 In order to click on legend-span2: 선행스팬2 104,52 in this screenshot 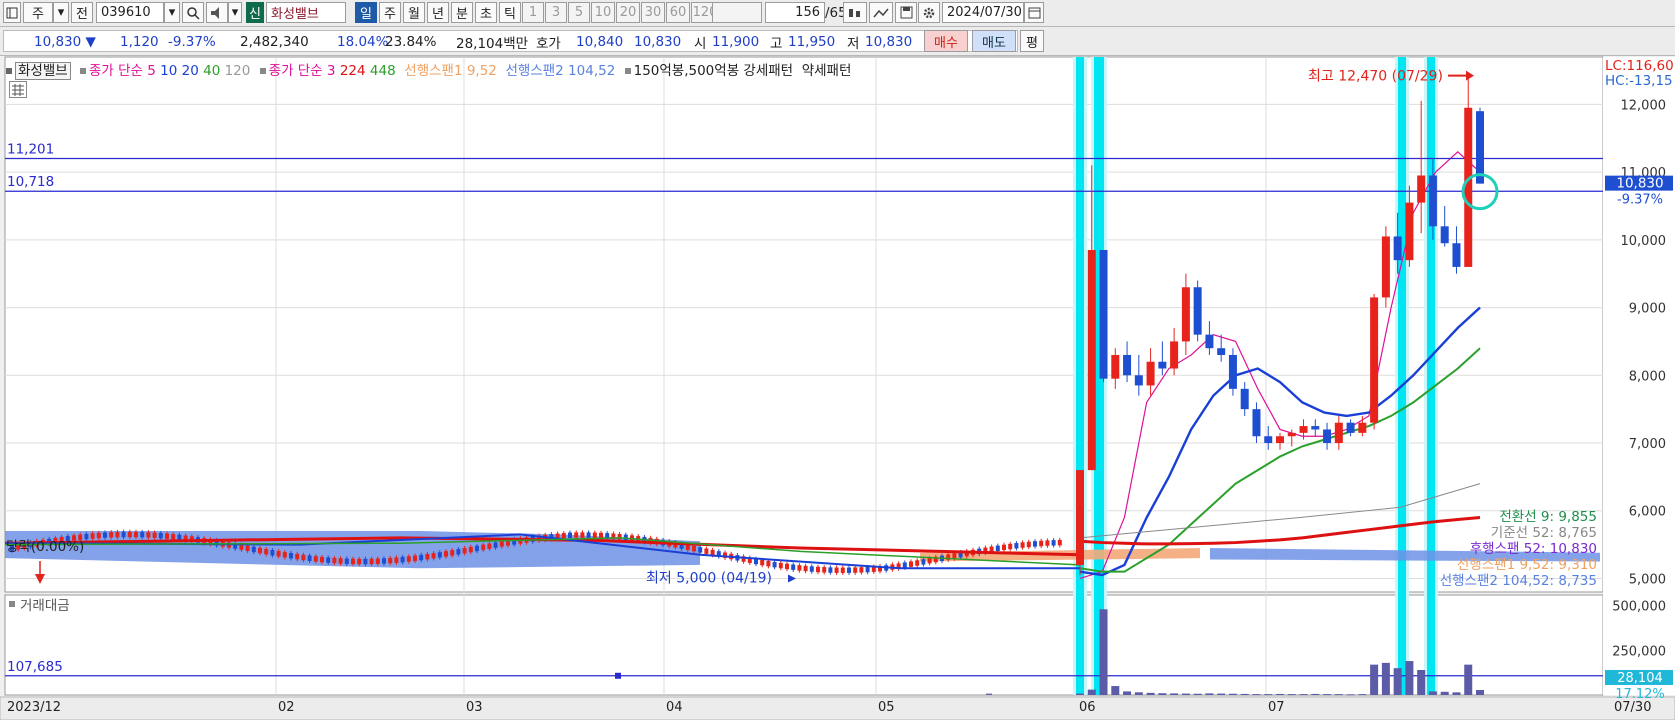, I will do `click(561, 71)`.